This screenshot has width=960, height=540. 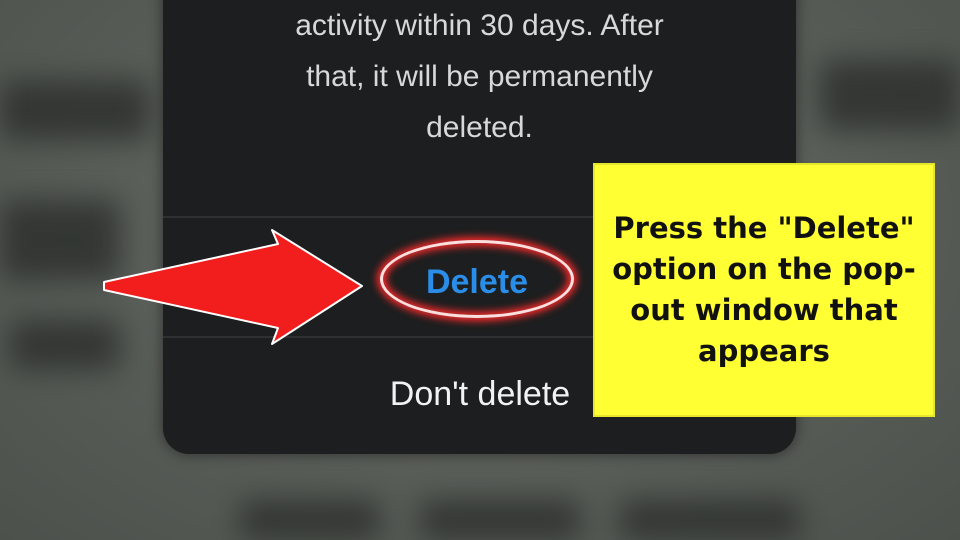 What do you see at coordinates (233, 287) in the screenshot?
I see `red-arrow-icon` at bounding box center [233, 287].